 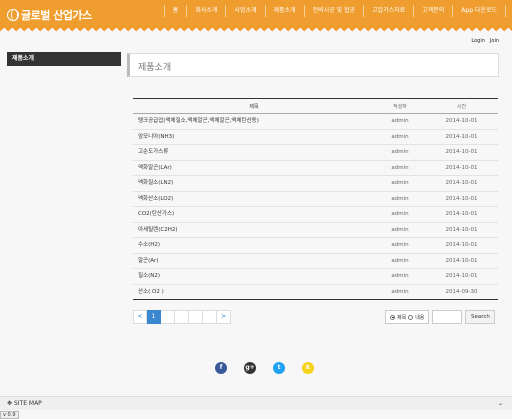 I want to click on search-bar: 제목 내용 Search, so click(x=440, y=317).